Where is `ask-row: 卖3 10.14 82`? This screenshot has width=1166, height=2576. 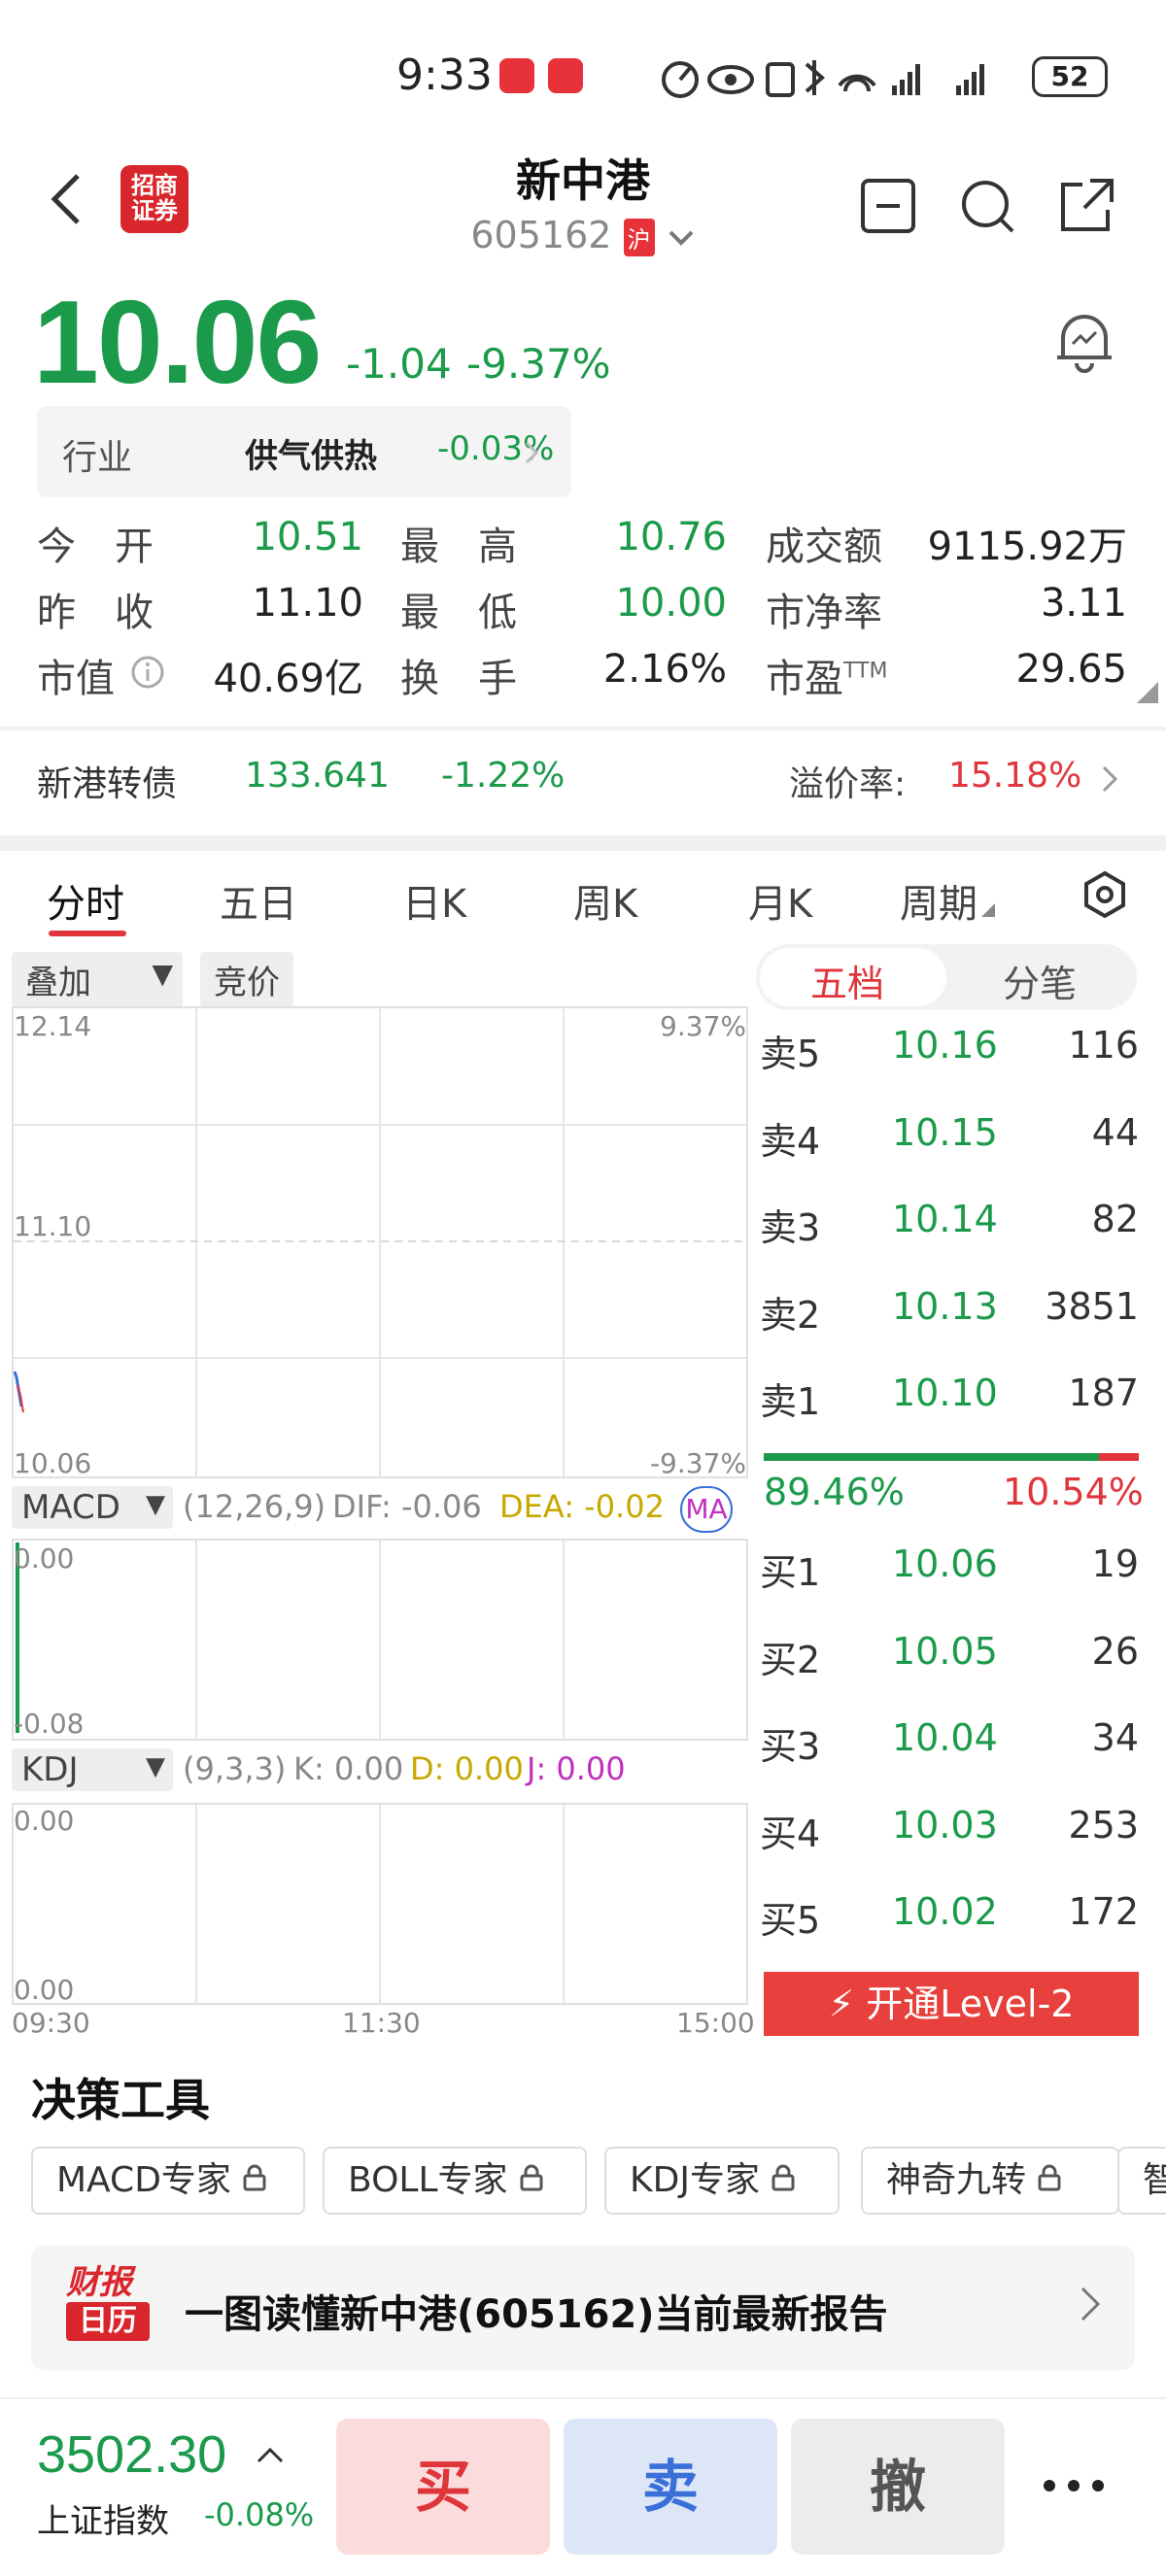 ask-row: 卖3 10.14 82 is located at coordinates (949, 1227).